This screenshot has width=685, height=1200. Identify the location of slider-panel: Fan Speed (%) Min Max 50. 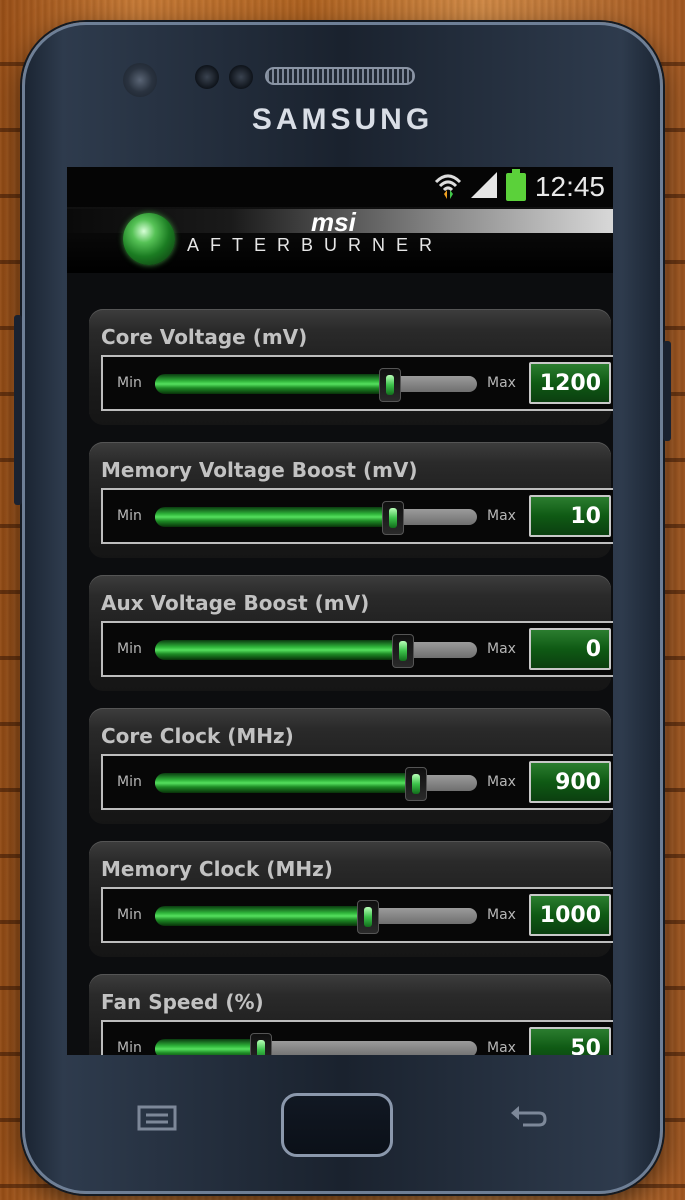
(351, 1014).